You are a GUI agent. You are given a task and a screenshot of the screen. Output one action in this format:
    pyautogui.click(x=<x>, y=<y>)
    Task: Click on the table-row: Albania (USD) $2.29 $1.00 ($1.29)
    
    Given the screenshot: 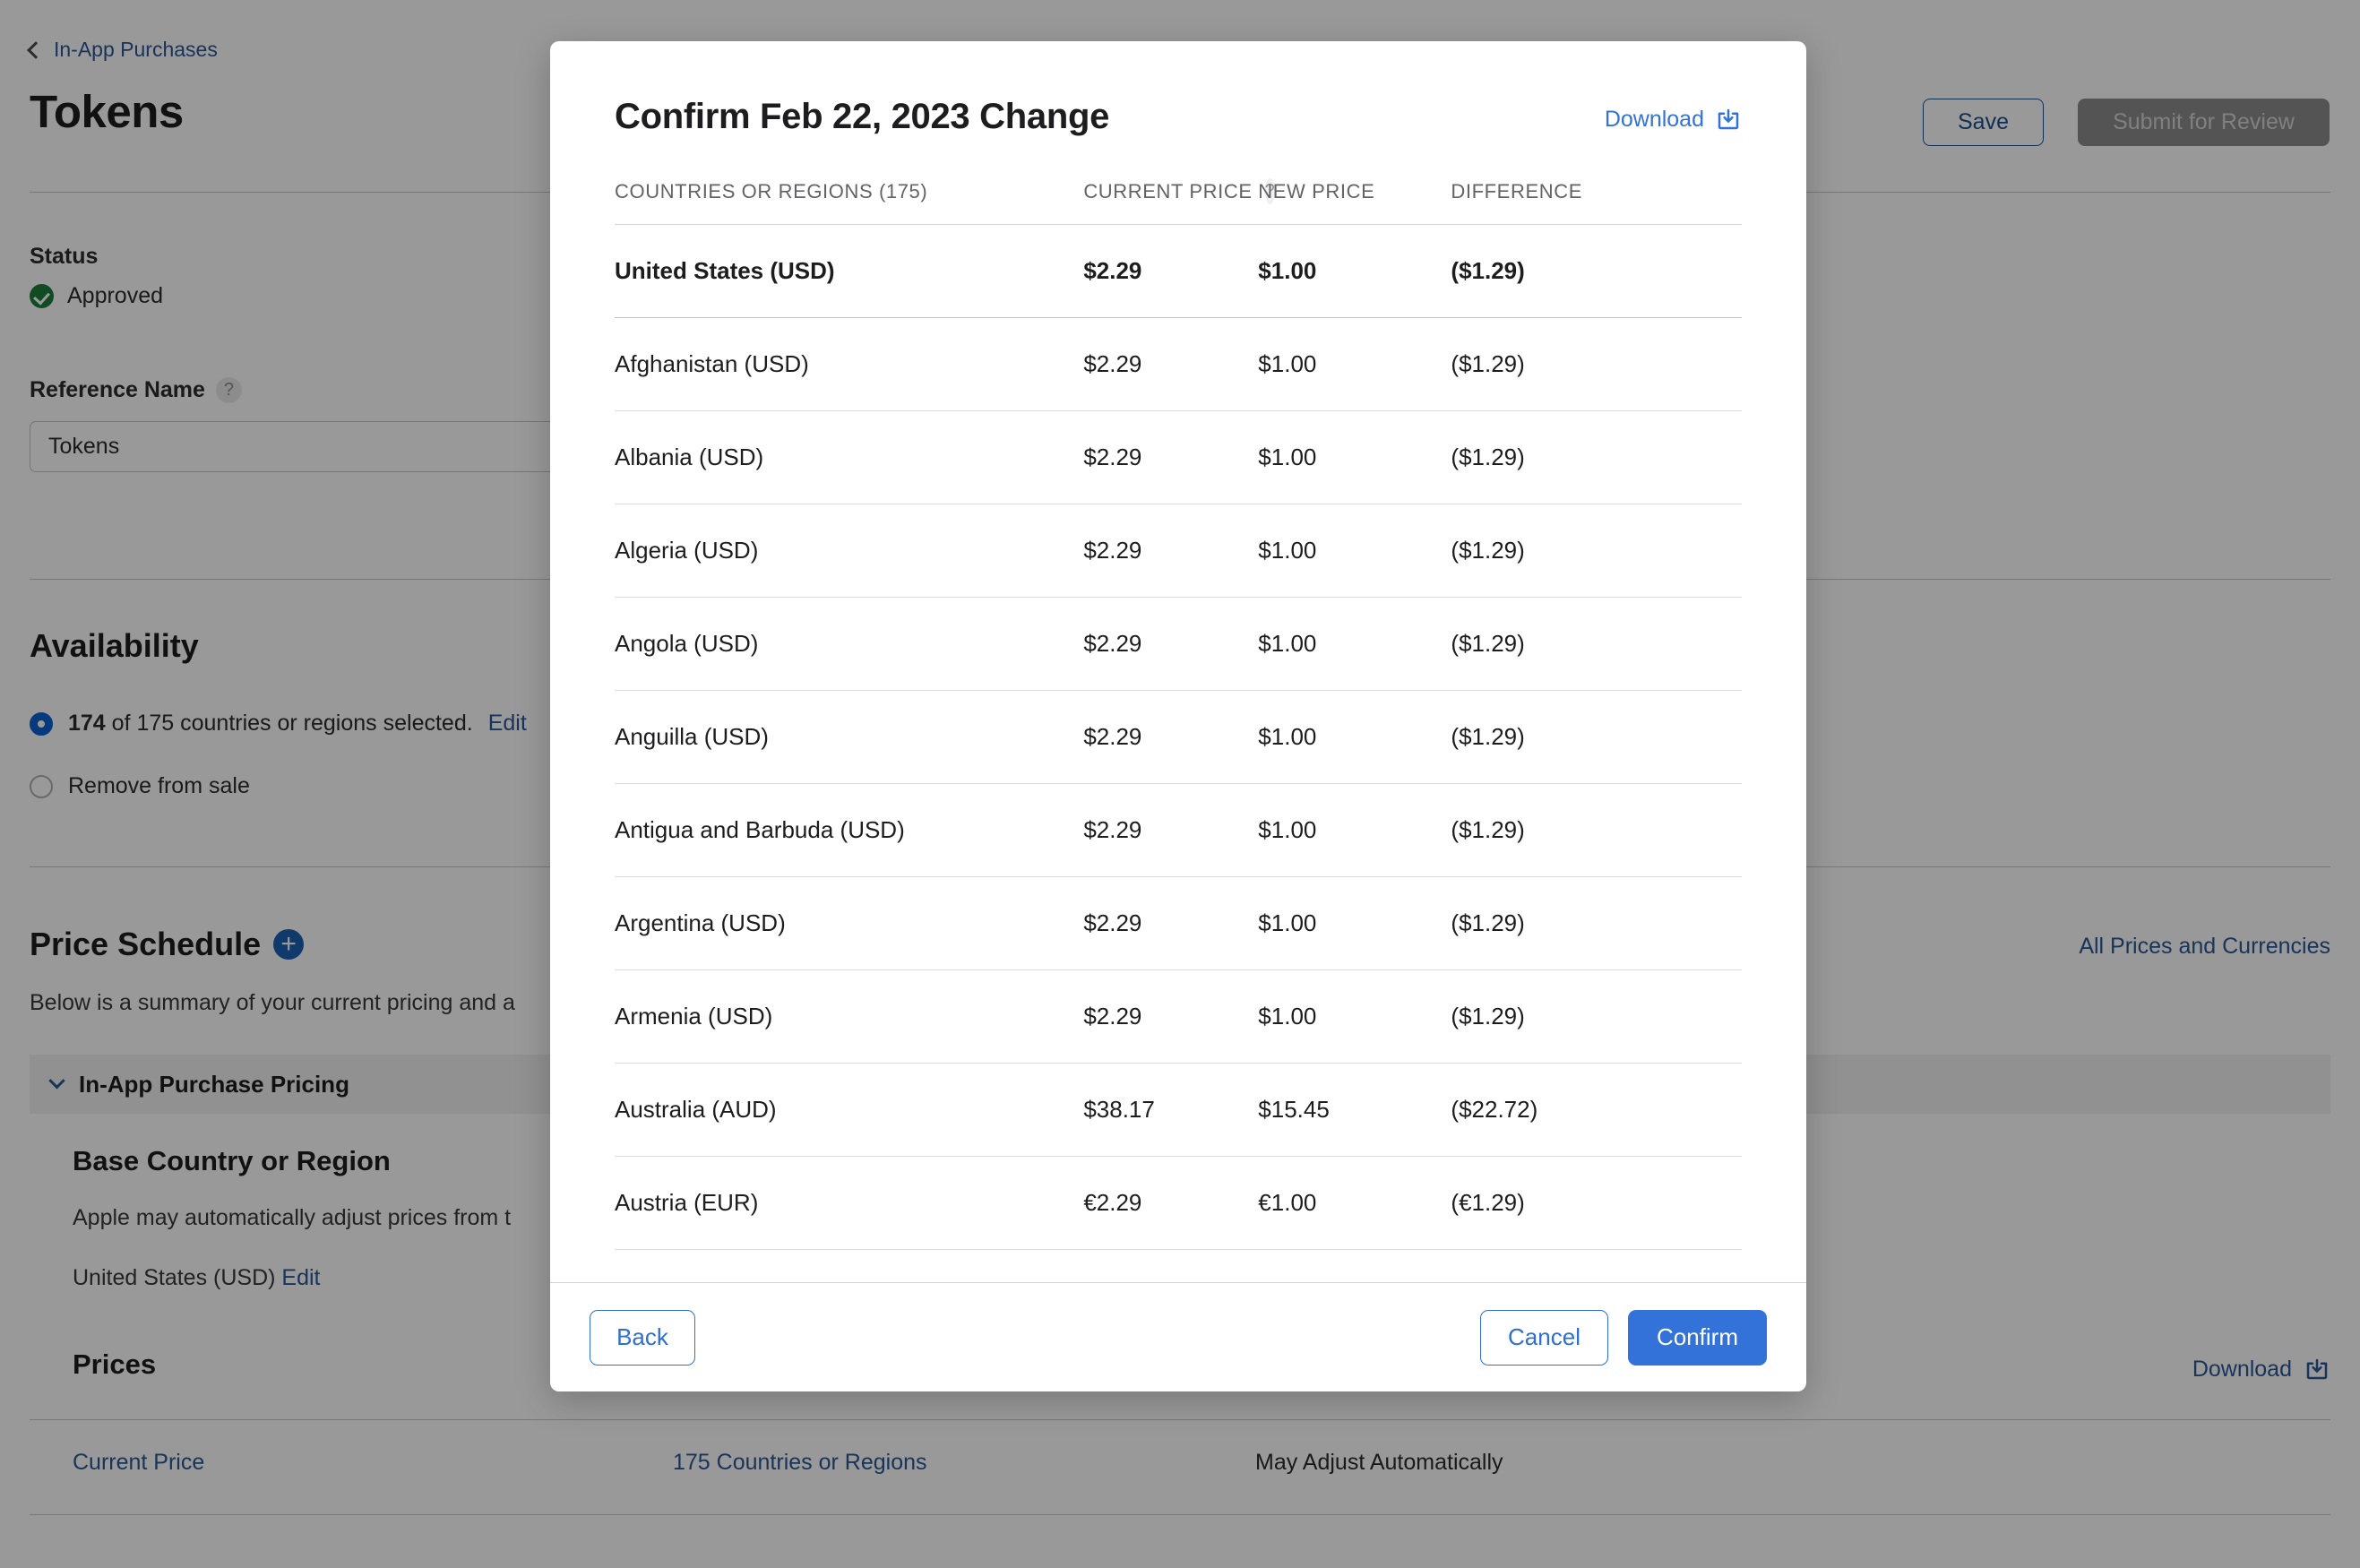 What is the action you would take?
    pyautogui.click(x=1178, y=457)
    